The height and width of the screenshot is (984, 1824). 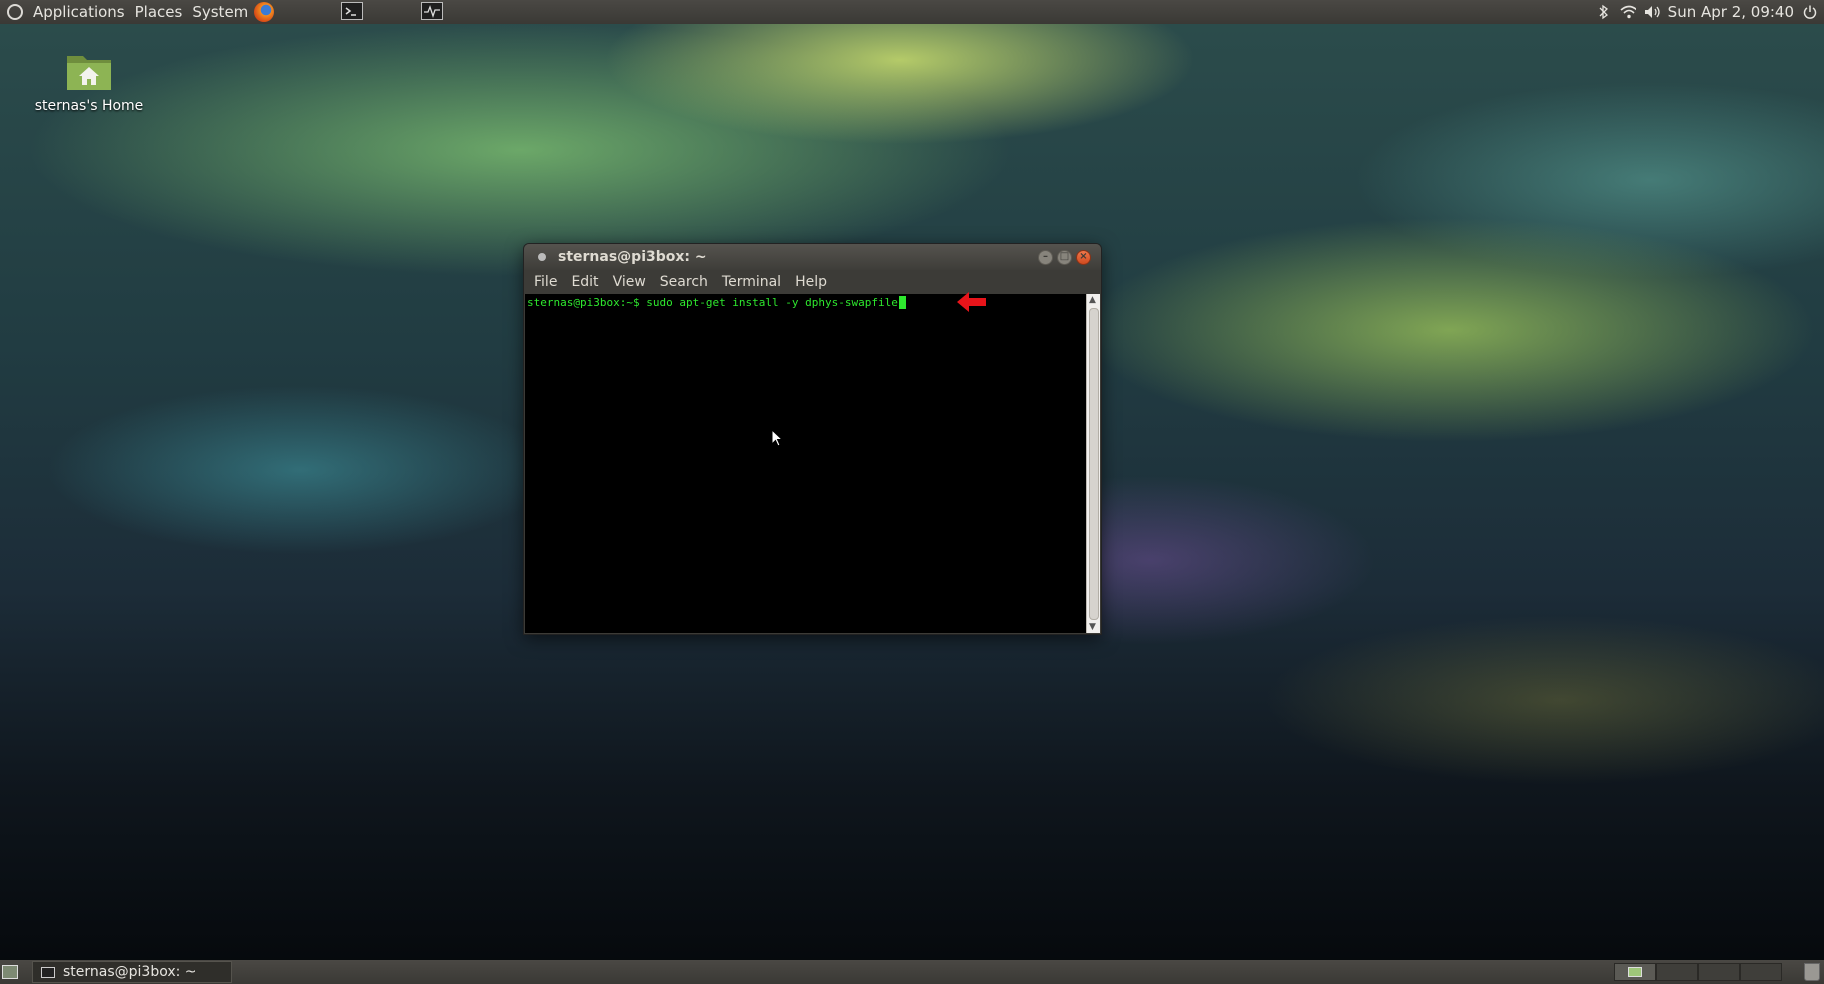 I want to click on menu-terminal: Terminal, so click(x=751, y=282).